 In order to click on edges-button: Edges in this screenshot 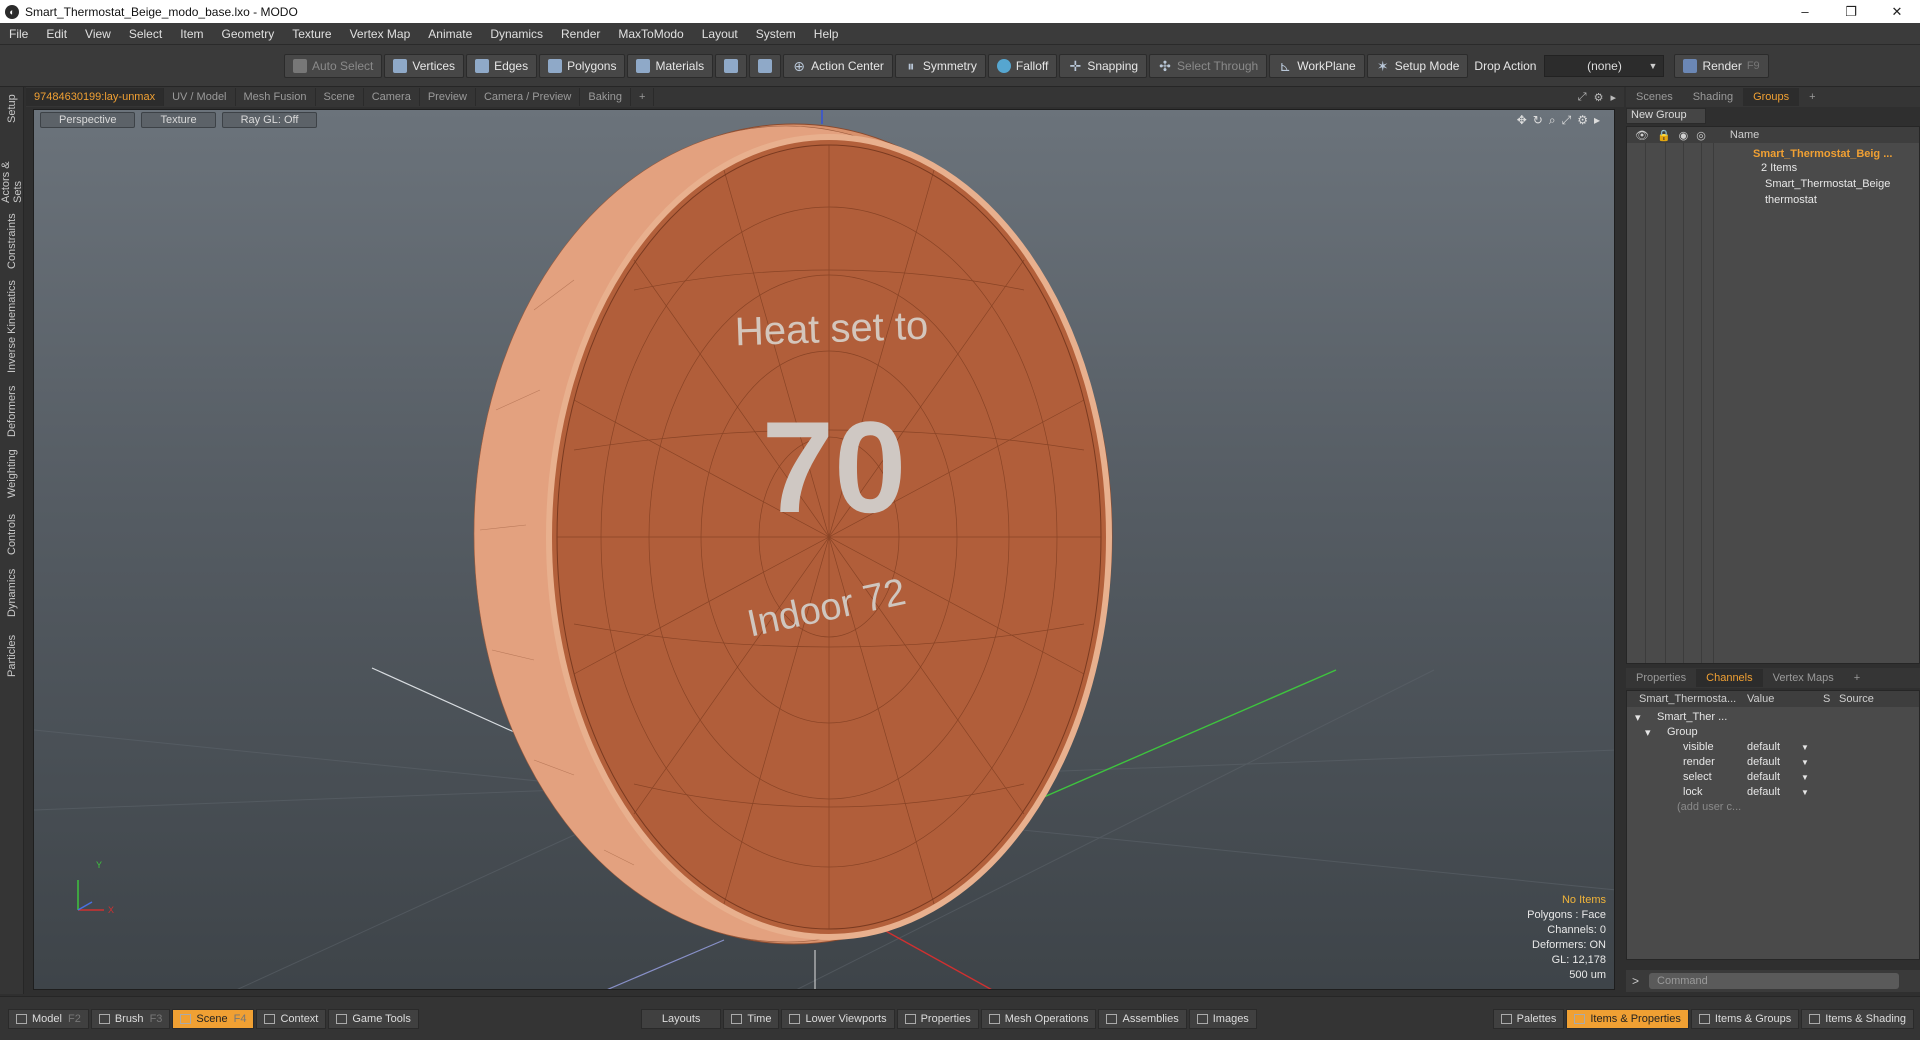, I will do `click(502, 65)`.